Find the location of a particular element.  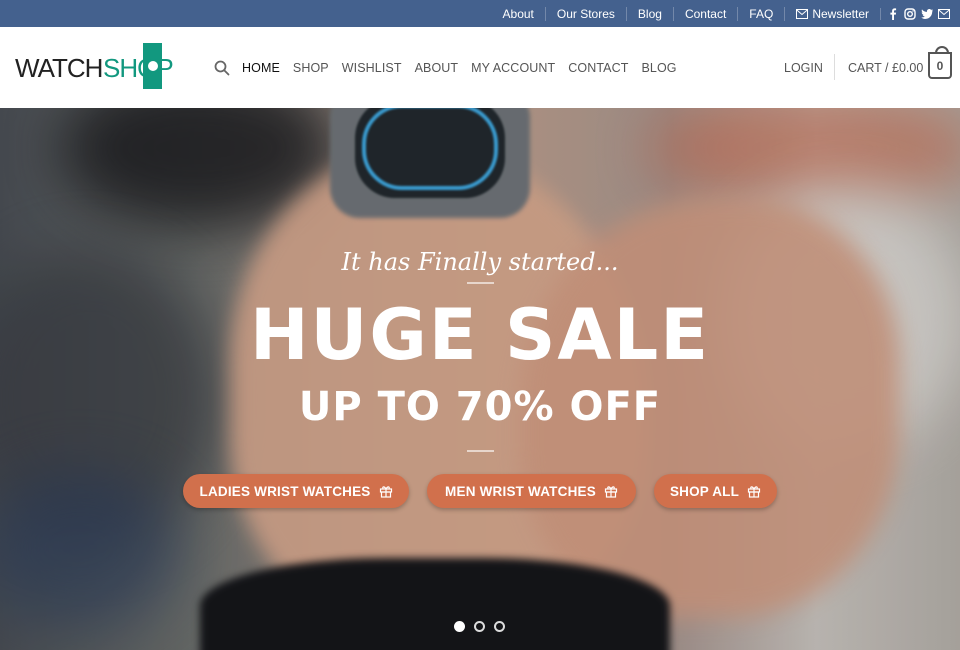

button-label: SHOP ALL is located at coordinates (704, 491).